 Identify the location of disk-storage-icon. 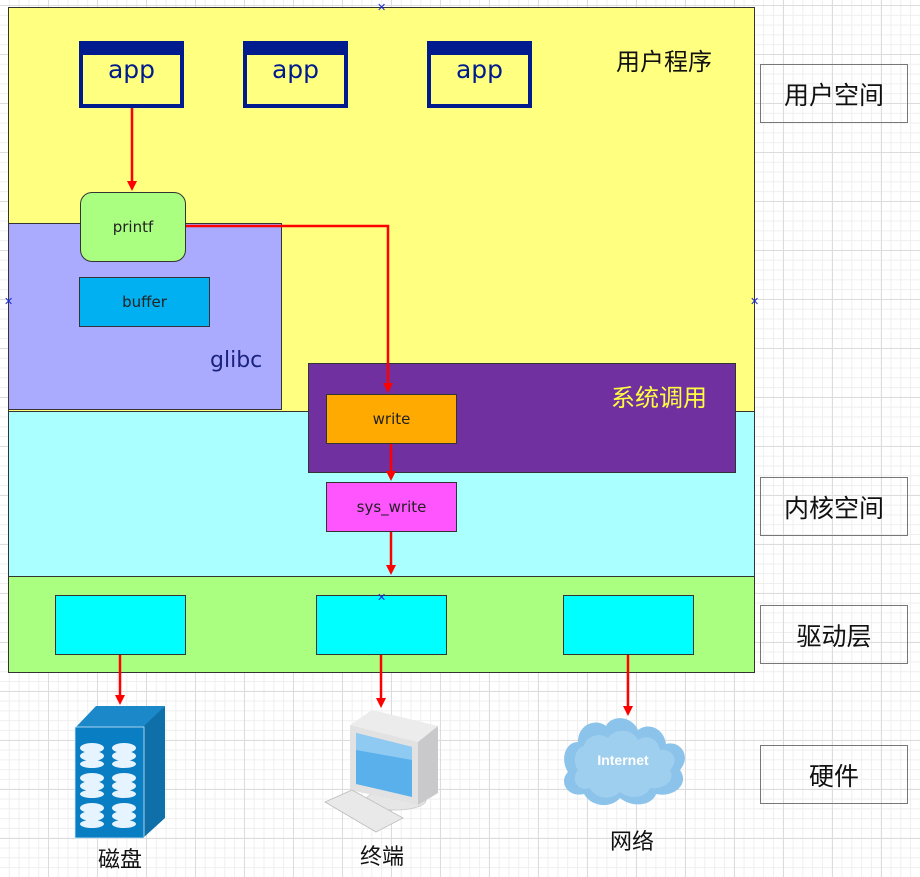
(119, 772).